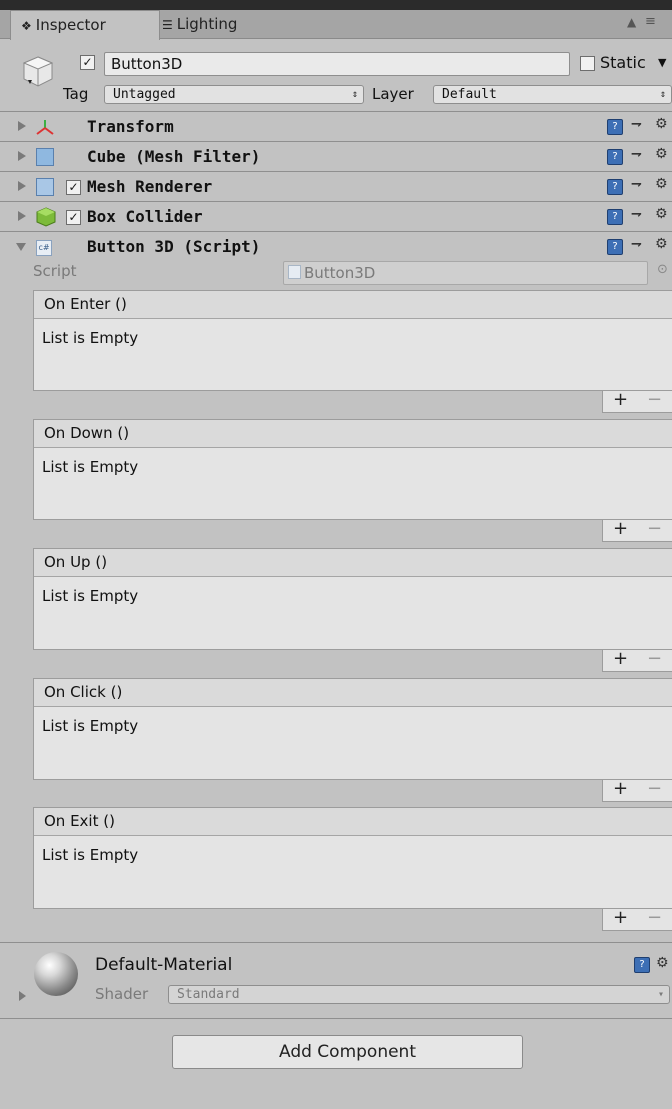 This screenshot has height=1109, width=672. I want to click on event-title: On Click (), so click(353, 693).